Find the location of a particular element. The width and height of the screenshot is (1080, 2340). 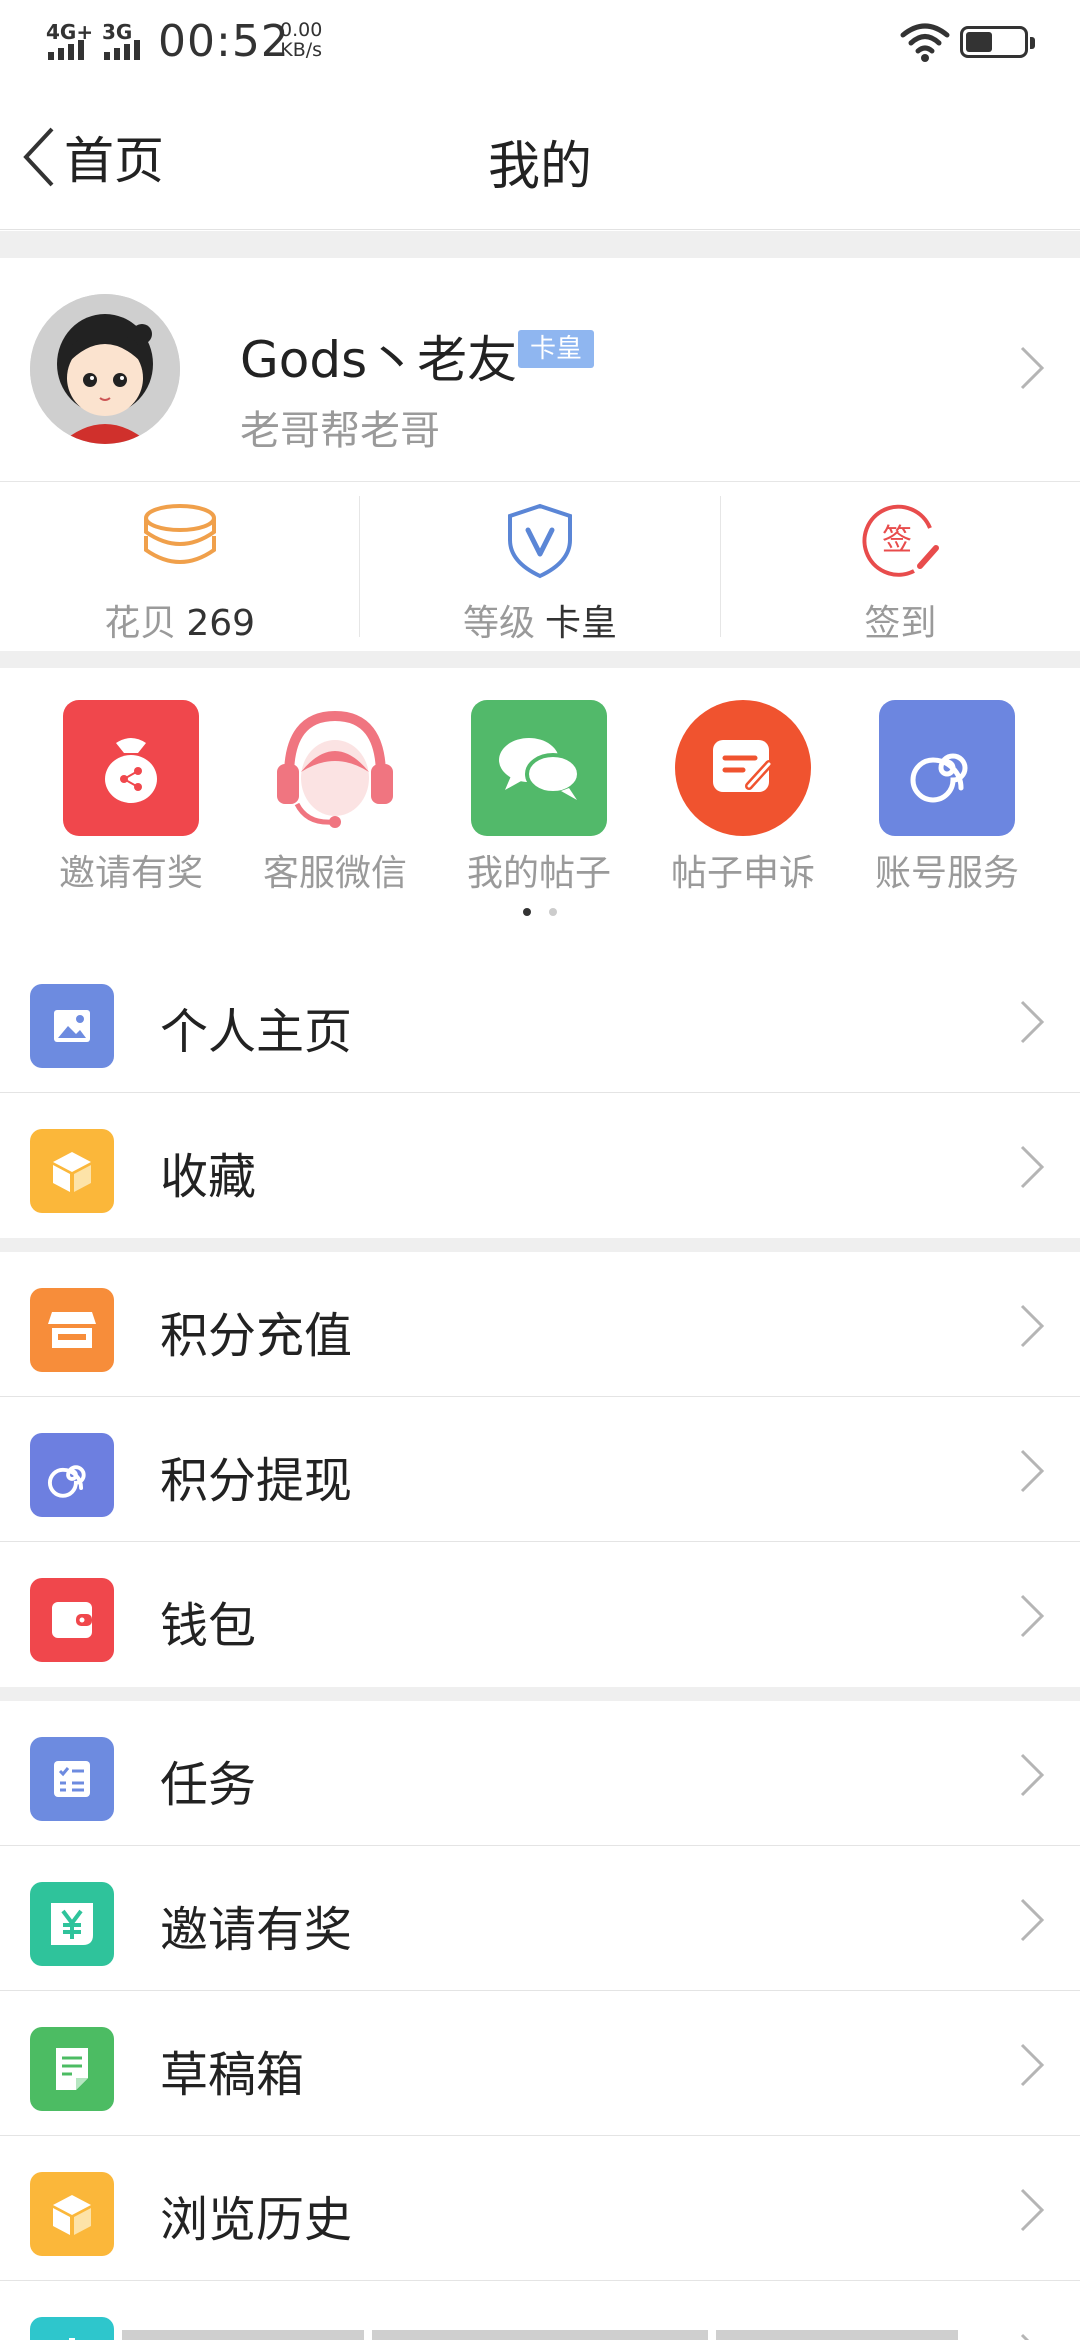

money-bag-icon is located at coordinates (131, 768).